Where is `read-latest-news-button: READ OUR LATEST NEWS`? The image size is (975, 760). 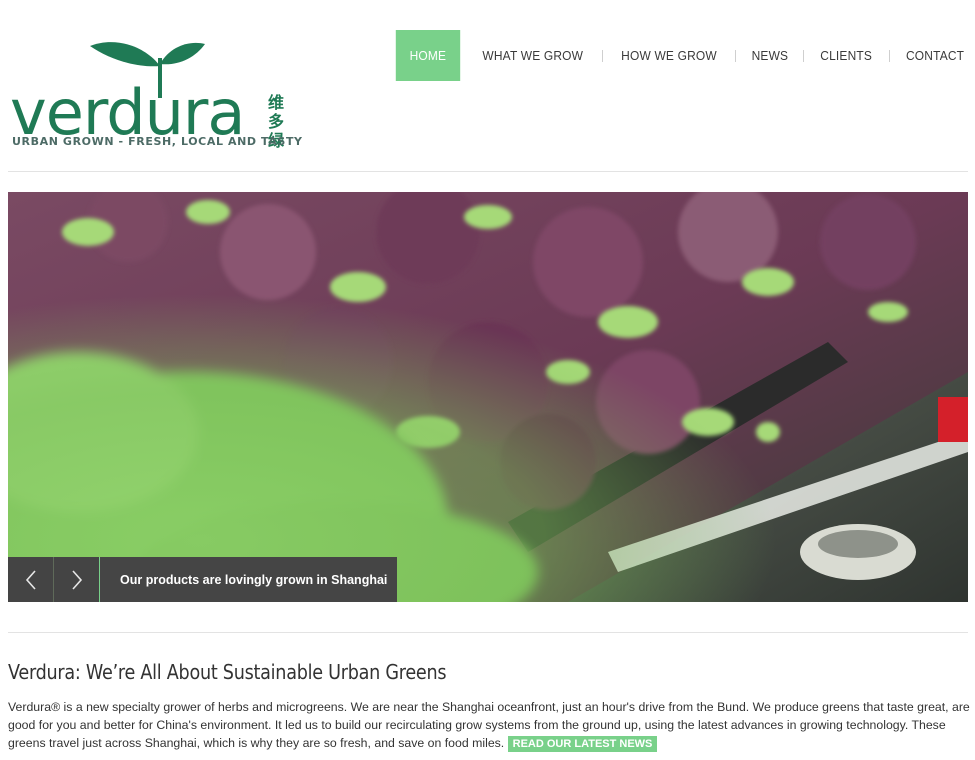
read-latest-news-button: READ OUR LATEST NEWS is located at coordinates (582, 744).